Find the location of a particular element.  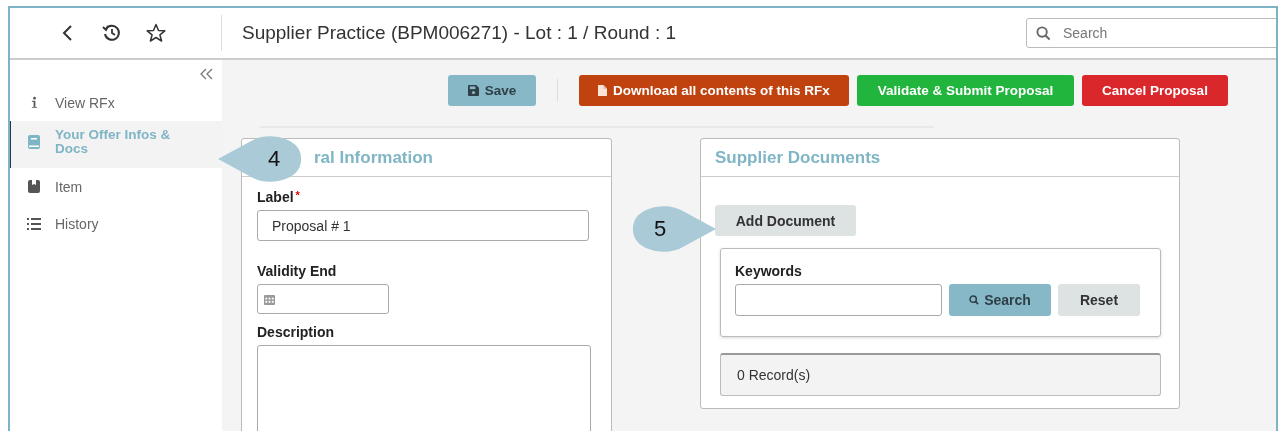

search-field: Search is located at coordinates (1151, 33).